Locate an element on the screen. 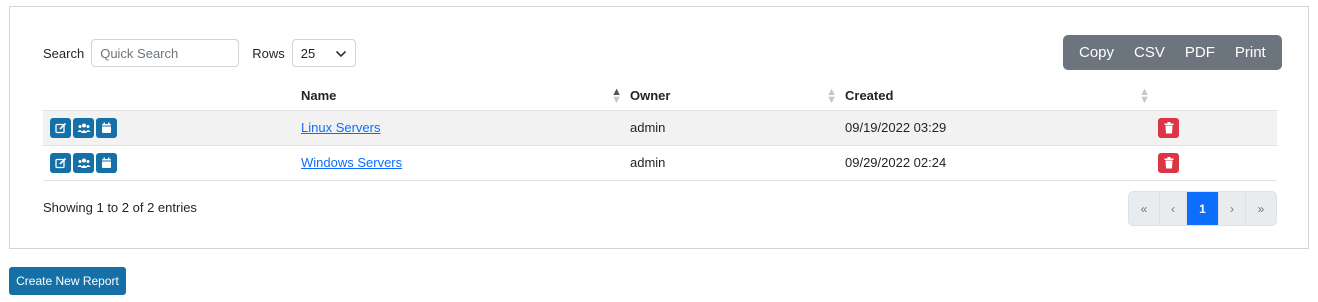 Image resolution: width=1318 pixels, height=302 pixels. header-name-label: Name is located at coordinates (319, 95).